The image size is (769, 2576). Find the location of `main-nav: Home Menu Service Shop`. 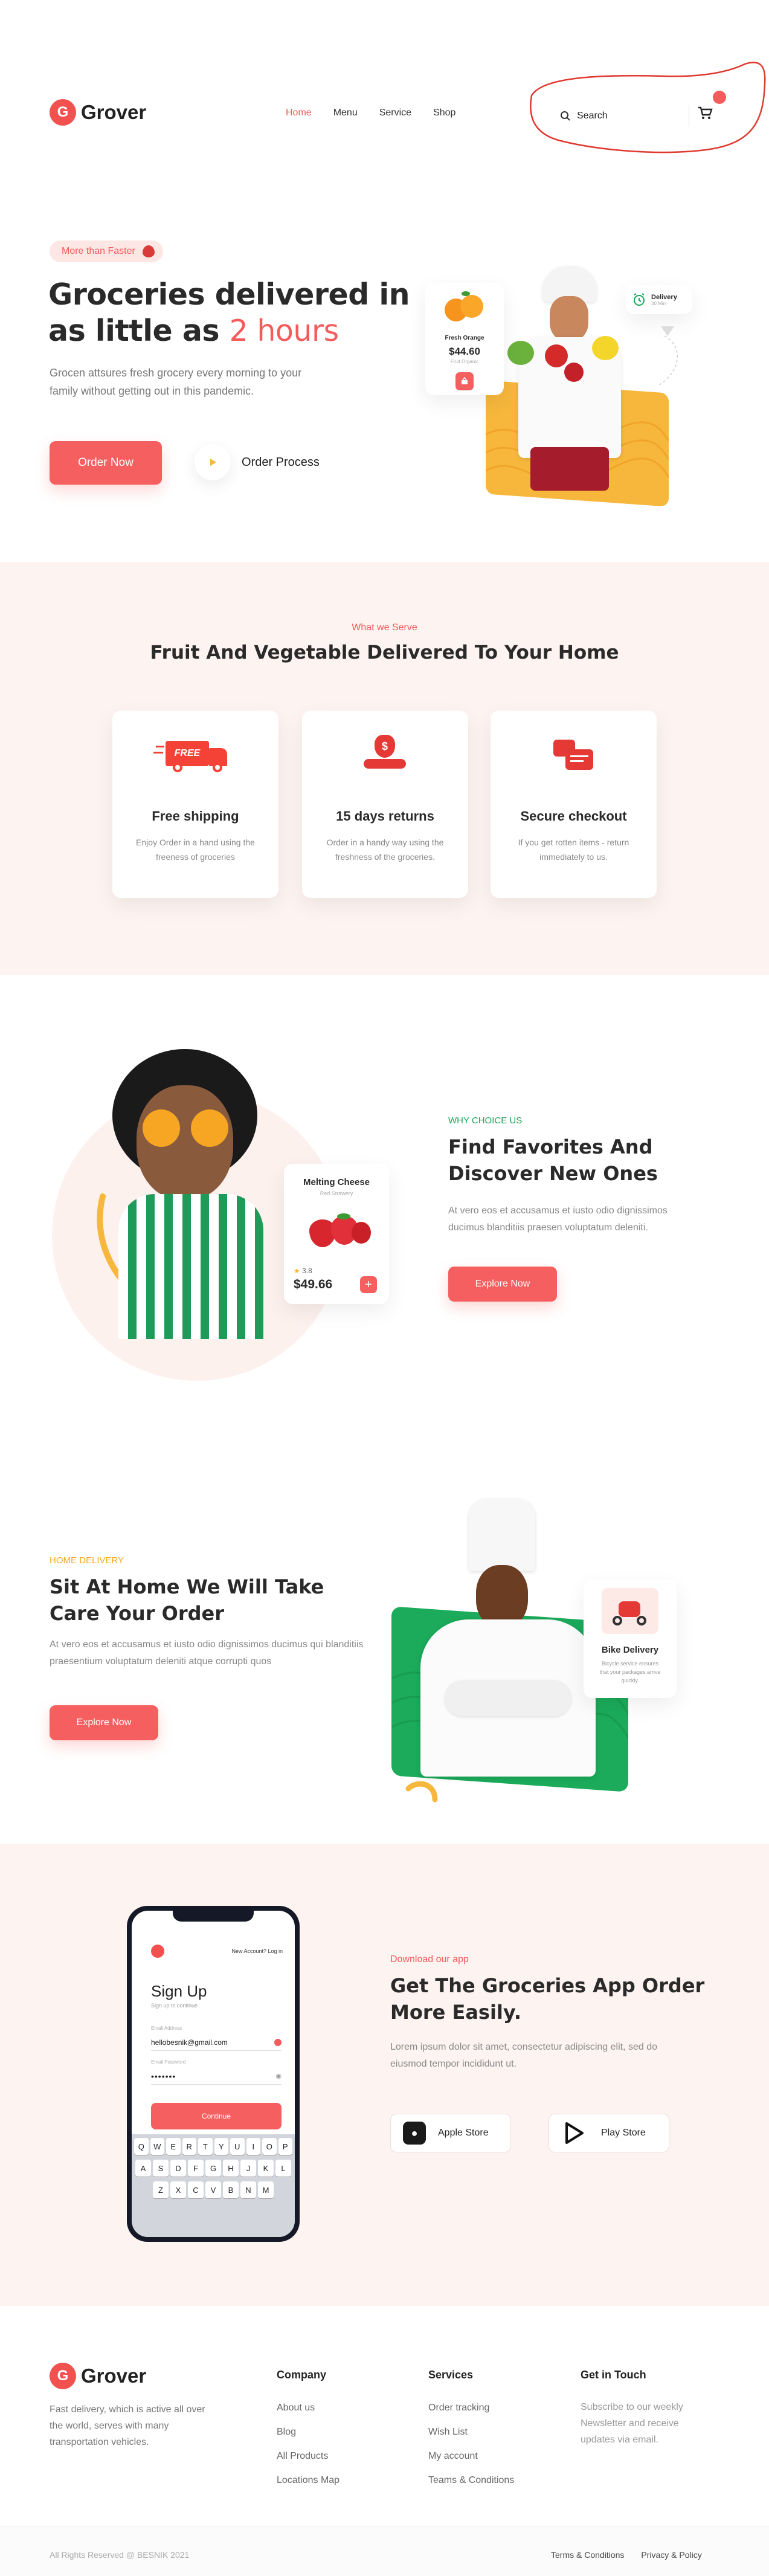

main-nav: Home Menu Service Shop is located at coordinates (370, 113).